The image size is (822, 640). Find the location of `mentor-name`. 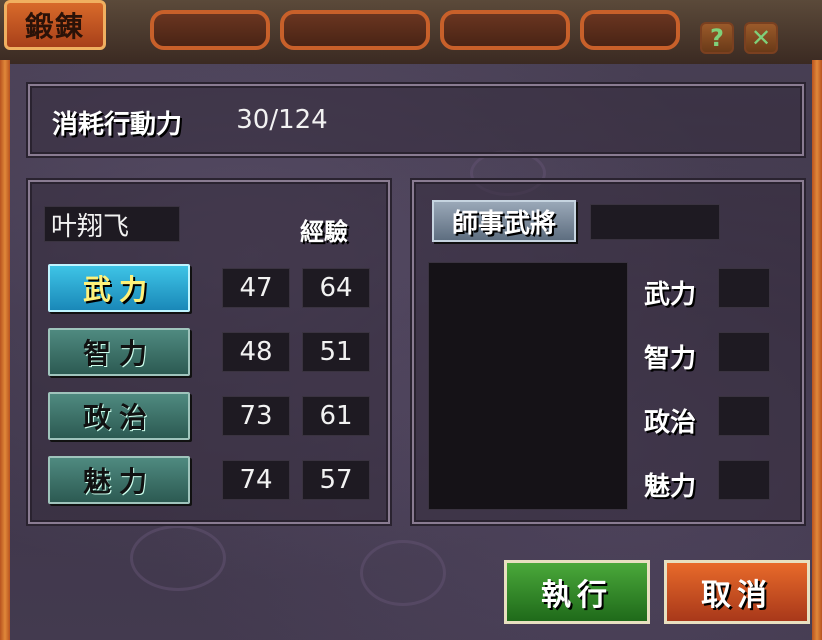

mentor-name is located at coordinates (655, 222).